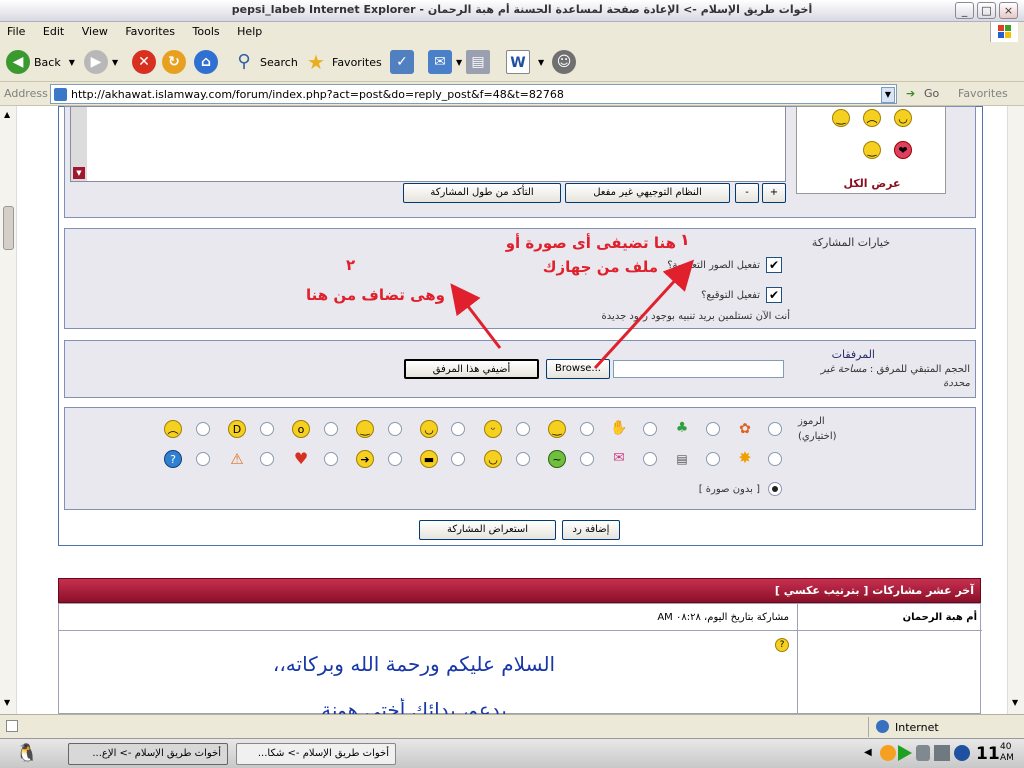 This screenshot has height=768, width=1024. Describe the element at coordinates (923, 753) in the screenshot. I see `tray-user-icon` at that location.